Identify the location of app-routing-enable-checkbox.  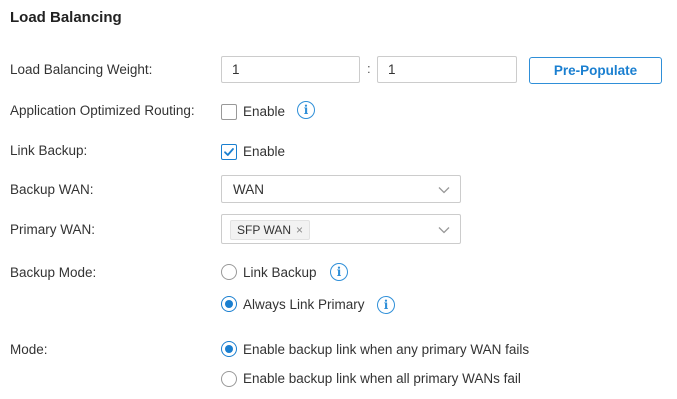
(229, 112).